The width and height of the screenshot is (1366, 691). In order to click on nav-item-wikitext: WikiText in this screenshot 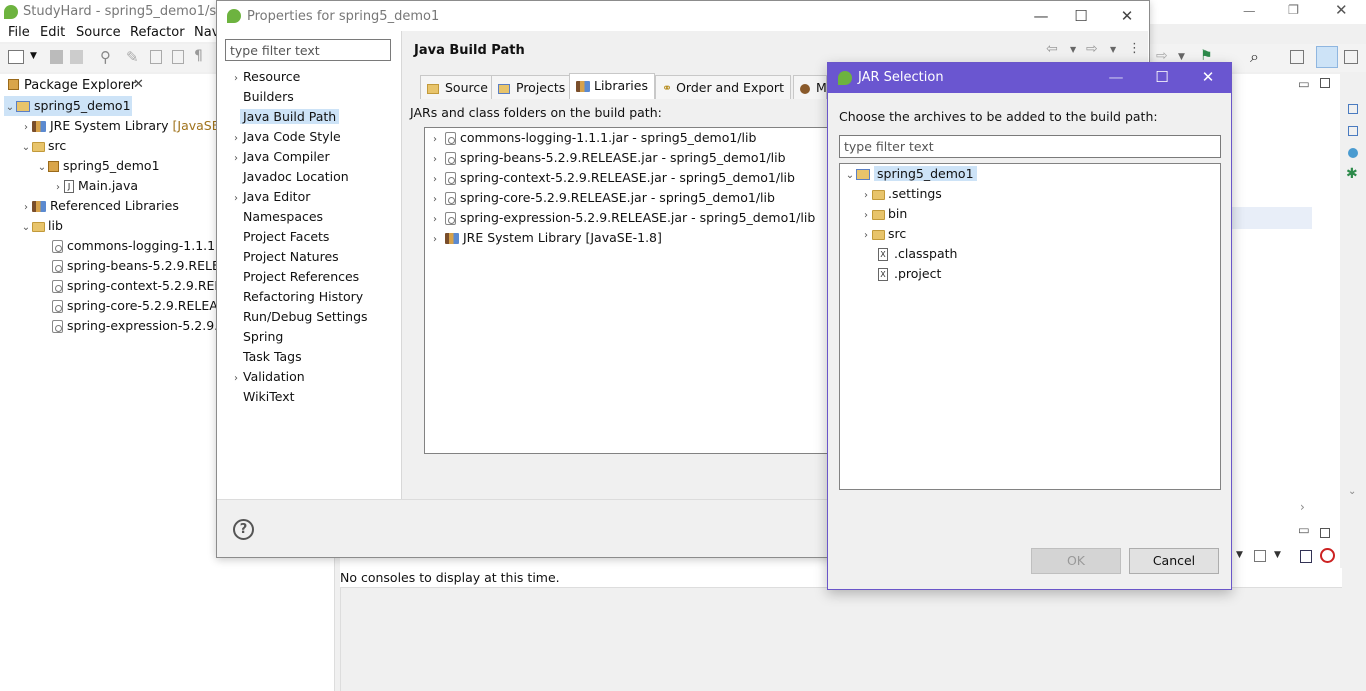, I will do `click(262, 397)`.